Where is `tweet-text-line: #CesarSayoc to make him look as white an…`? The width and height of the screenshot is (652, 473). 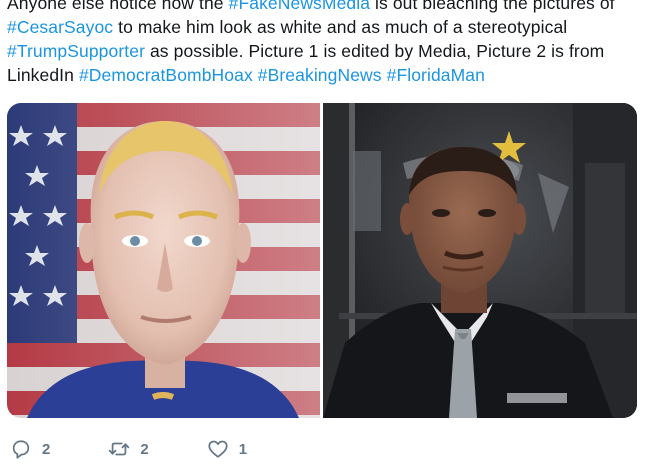
tweet-text-line: #CesarSayoc to make him look as white an… is located at coordinates (327, 27).